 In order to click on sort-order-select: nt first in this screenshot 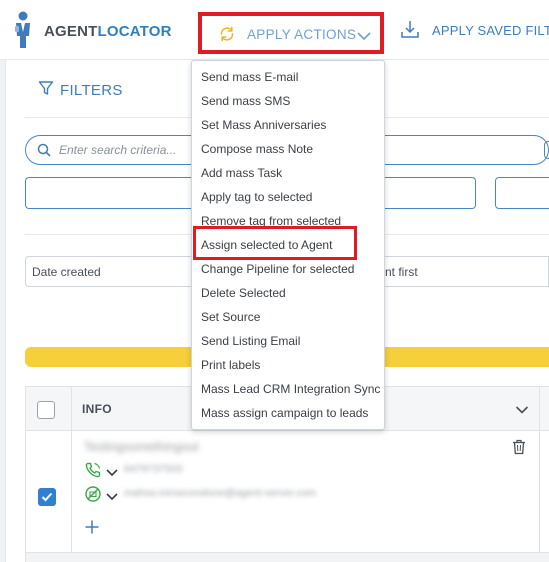, I will do `click(466, 271)`.